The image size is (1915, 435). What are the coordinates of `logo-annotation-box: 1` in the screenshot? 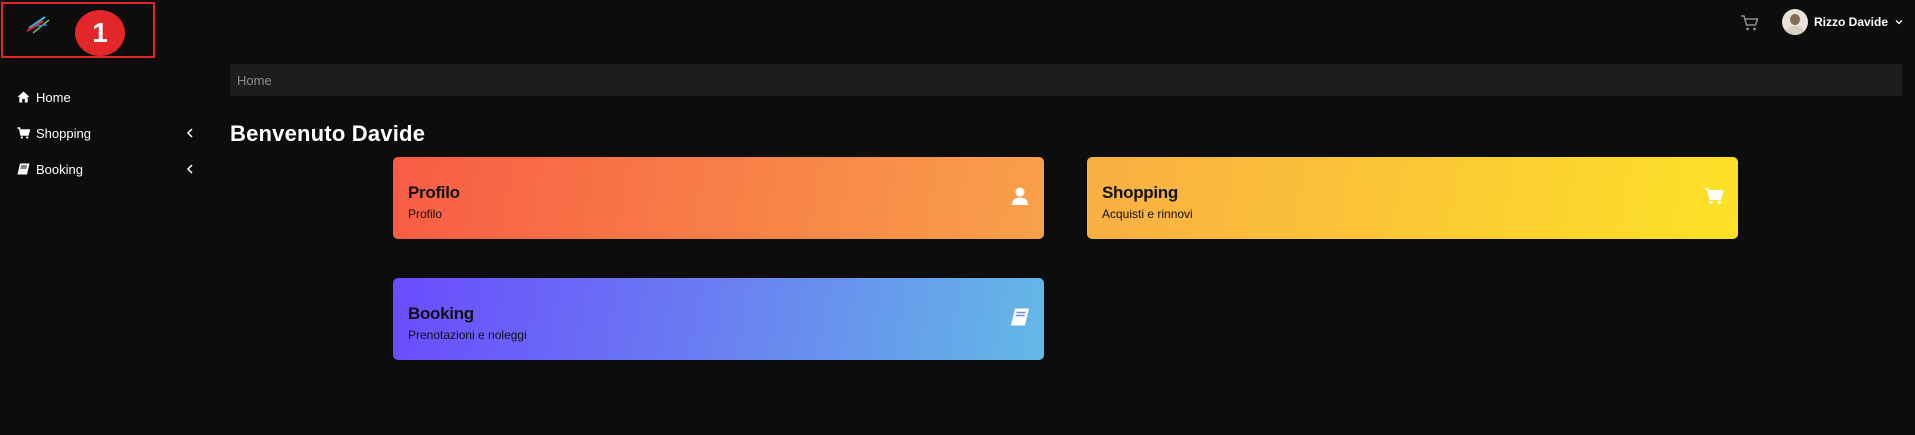 It's located at (78, 30).